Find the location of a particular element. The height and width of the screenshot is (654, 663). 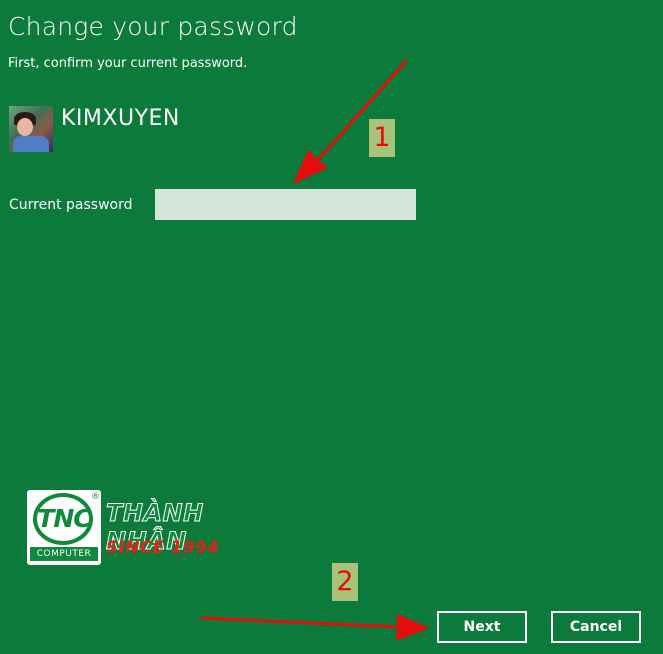

logo-since-text: SINCE 1994 is located at coordinates (163, 548).